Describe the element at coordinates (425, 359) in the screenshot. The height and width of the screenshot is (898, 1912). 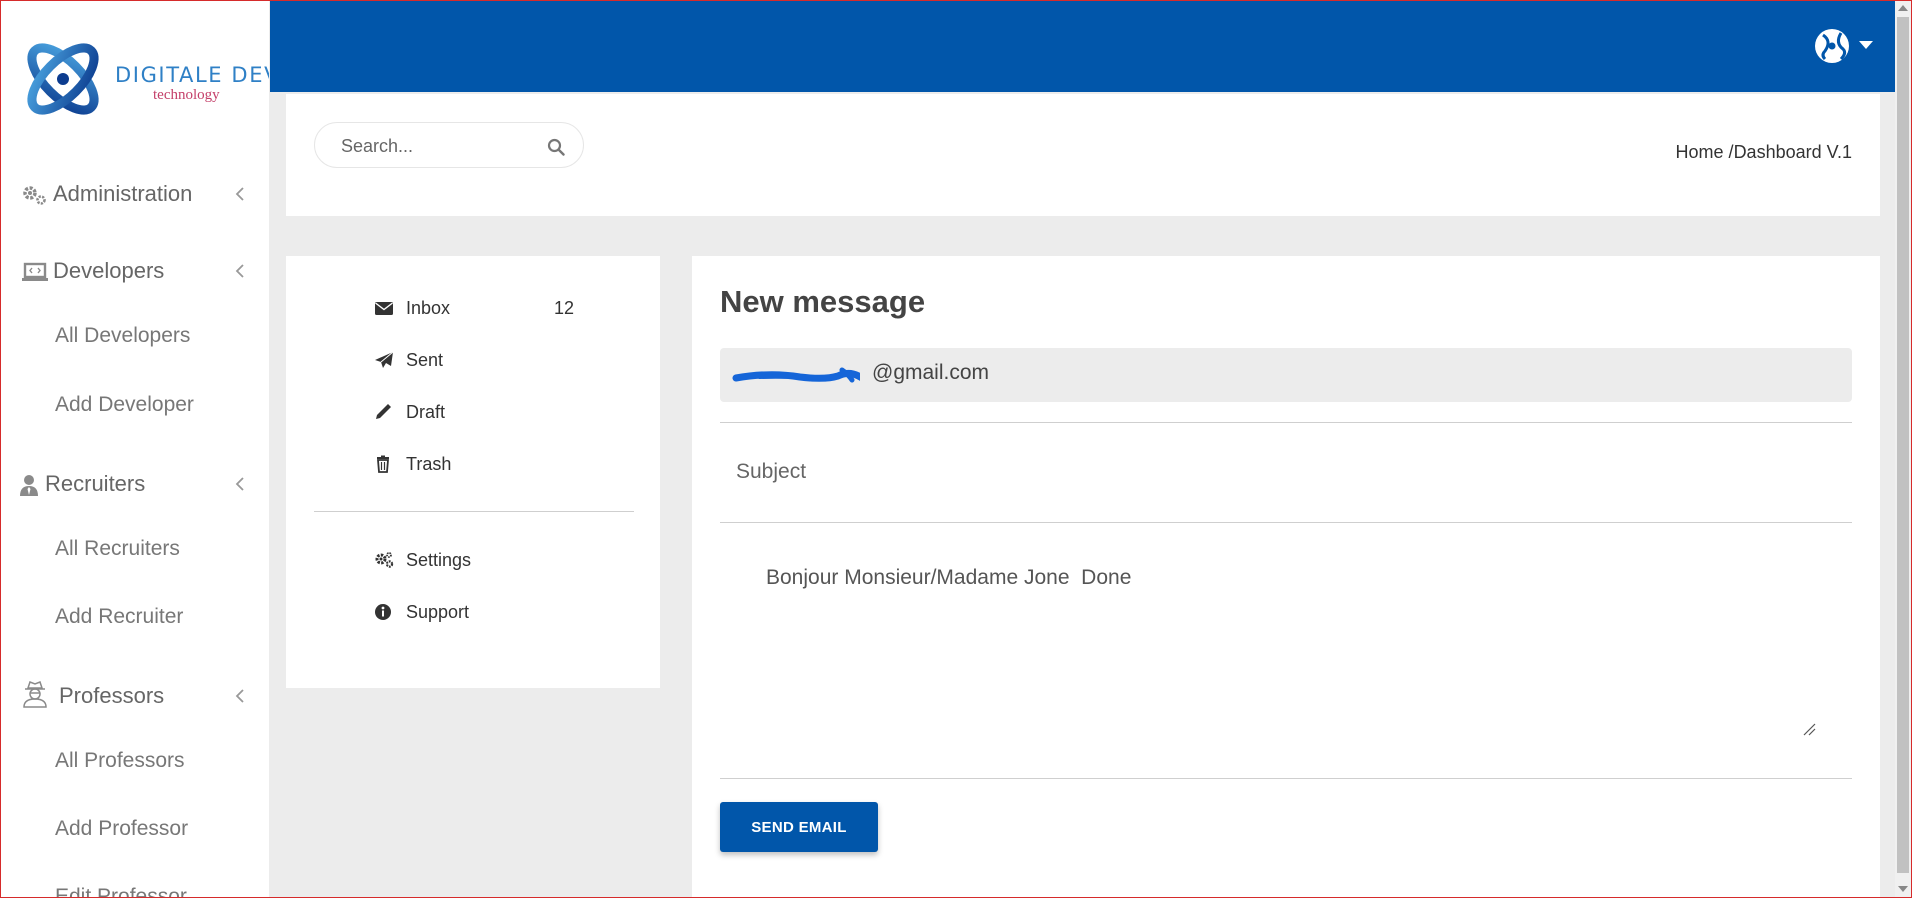
I see `folder-label: Sent` at that location.